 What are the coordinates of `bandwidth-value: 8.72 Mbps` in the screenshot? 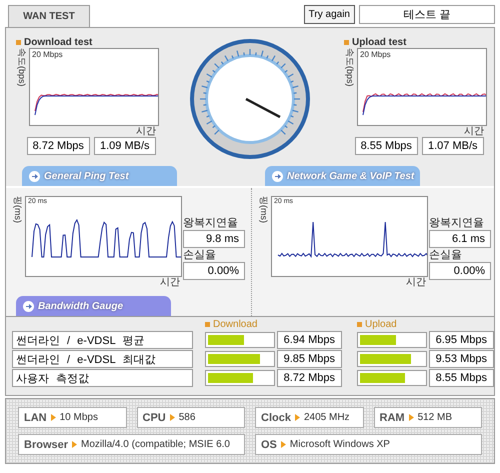 It's located at (309, 378).